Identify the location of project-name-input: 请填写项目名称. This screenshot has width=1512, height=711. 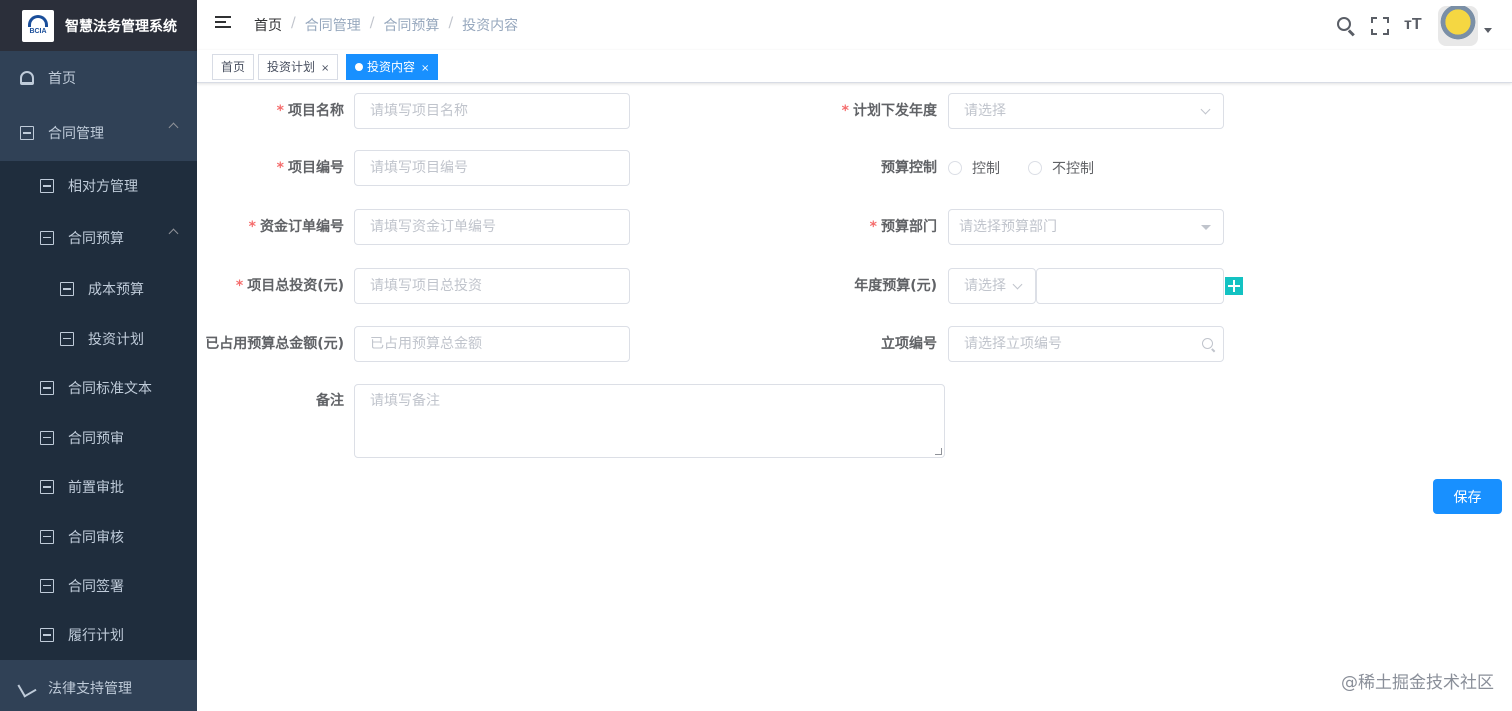
(492, 111).